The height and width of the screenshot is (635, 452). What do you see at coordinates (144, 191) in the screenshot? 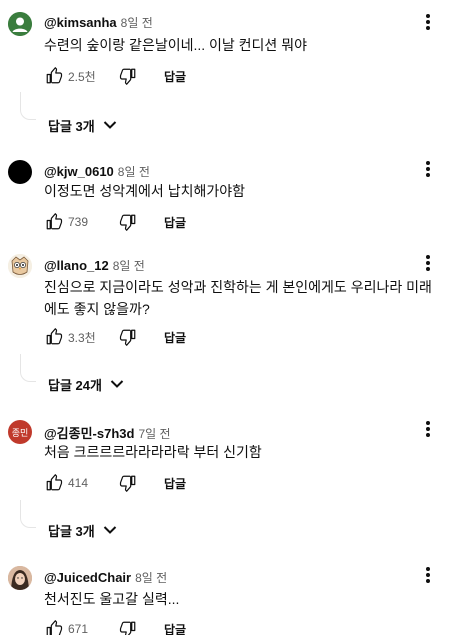
I see `comment-text: 이정도면 성악계에서 납치해가야함` at bounding box center [144, 191].